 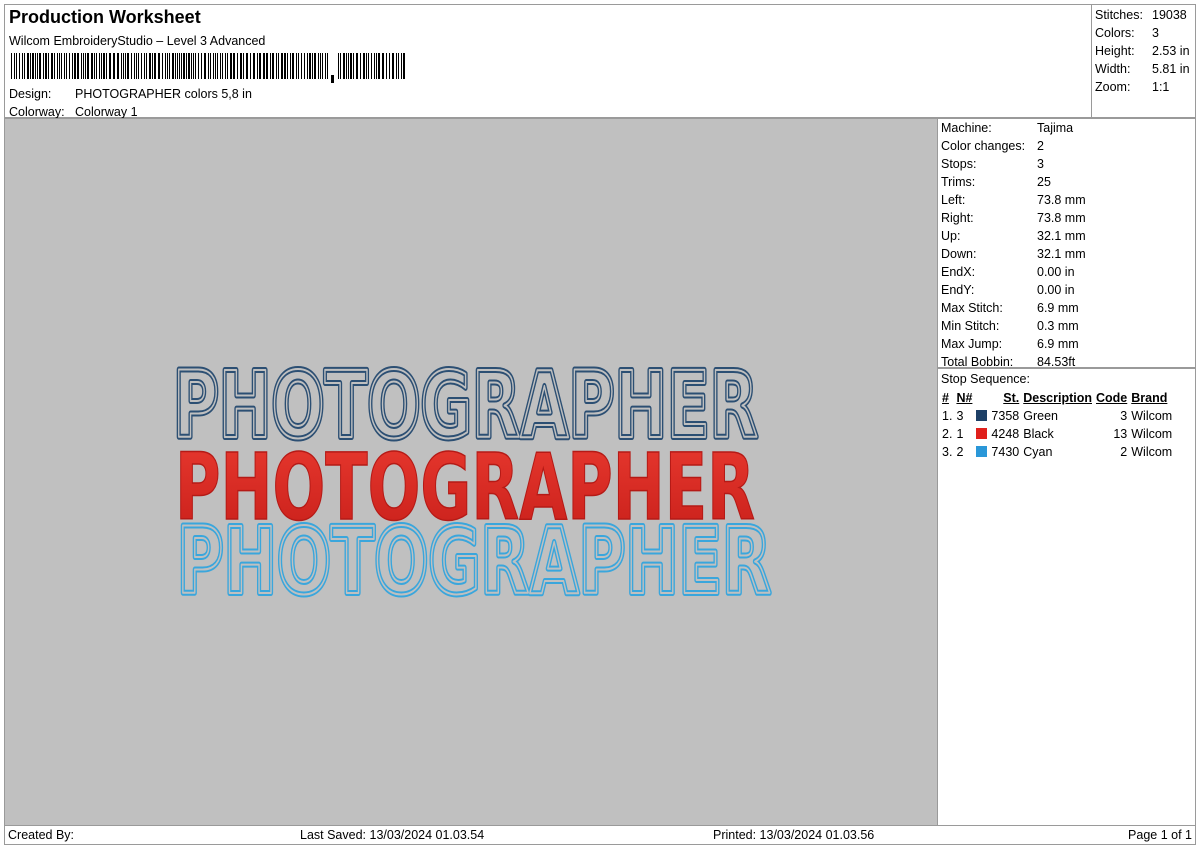 I want to click on machine-row: Down: 32.1 mm, so click(x=1013, y=254).